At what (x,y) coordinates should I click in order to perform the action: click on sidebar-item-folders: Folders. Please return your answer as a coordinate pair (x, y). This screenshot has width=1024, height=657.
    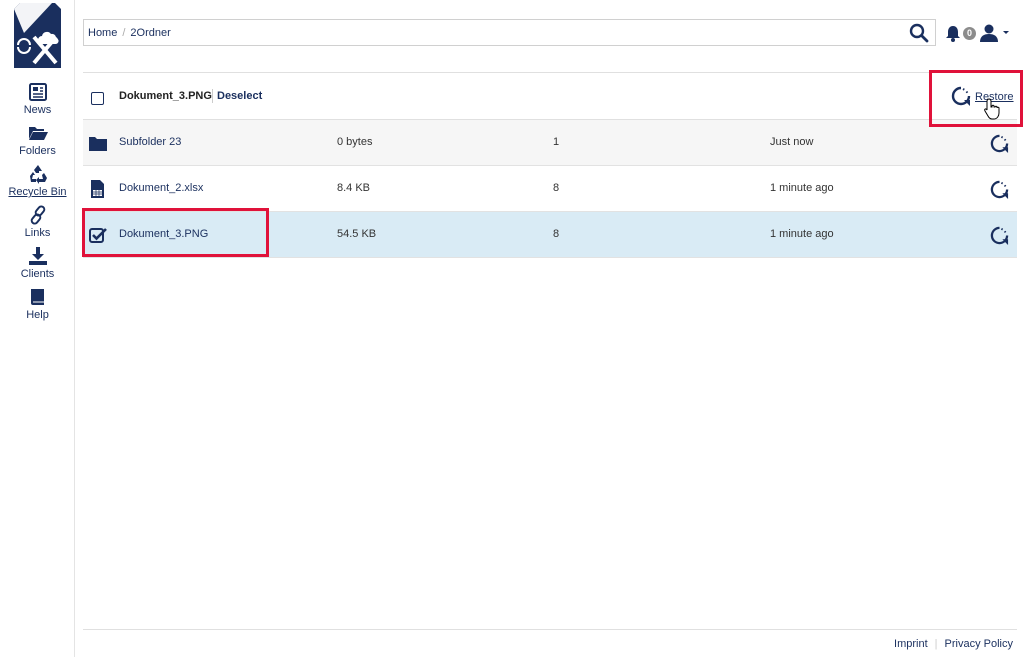
    Looking at the image, I should click on (37, 143).